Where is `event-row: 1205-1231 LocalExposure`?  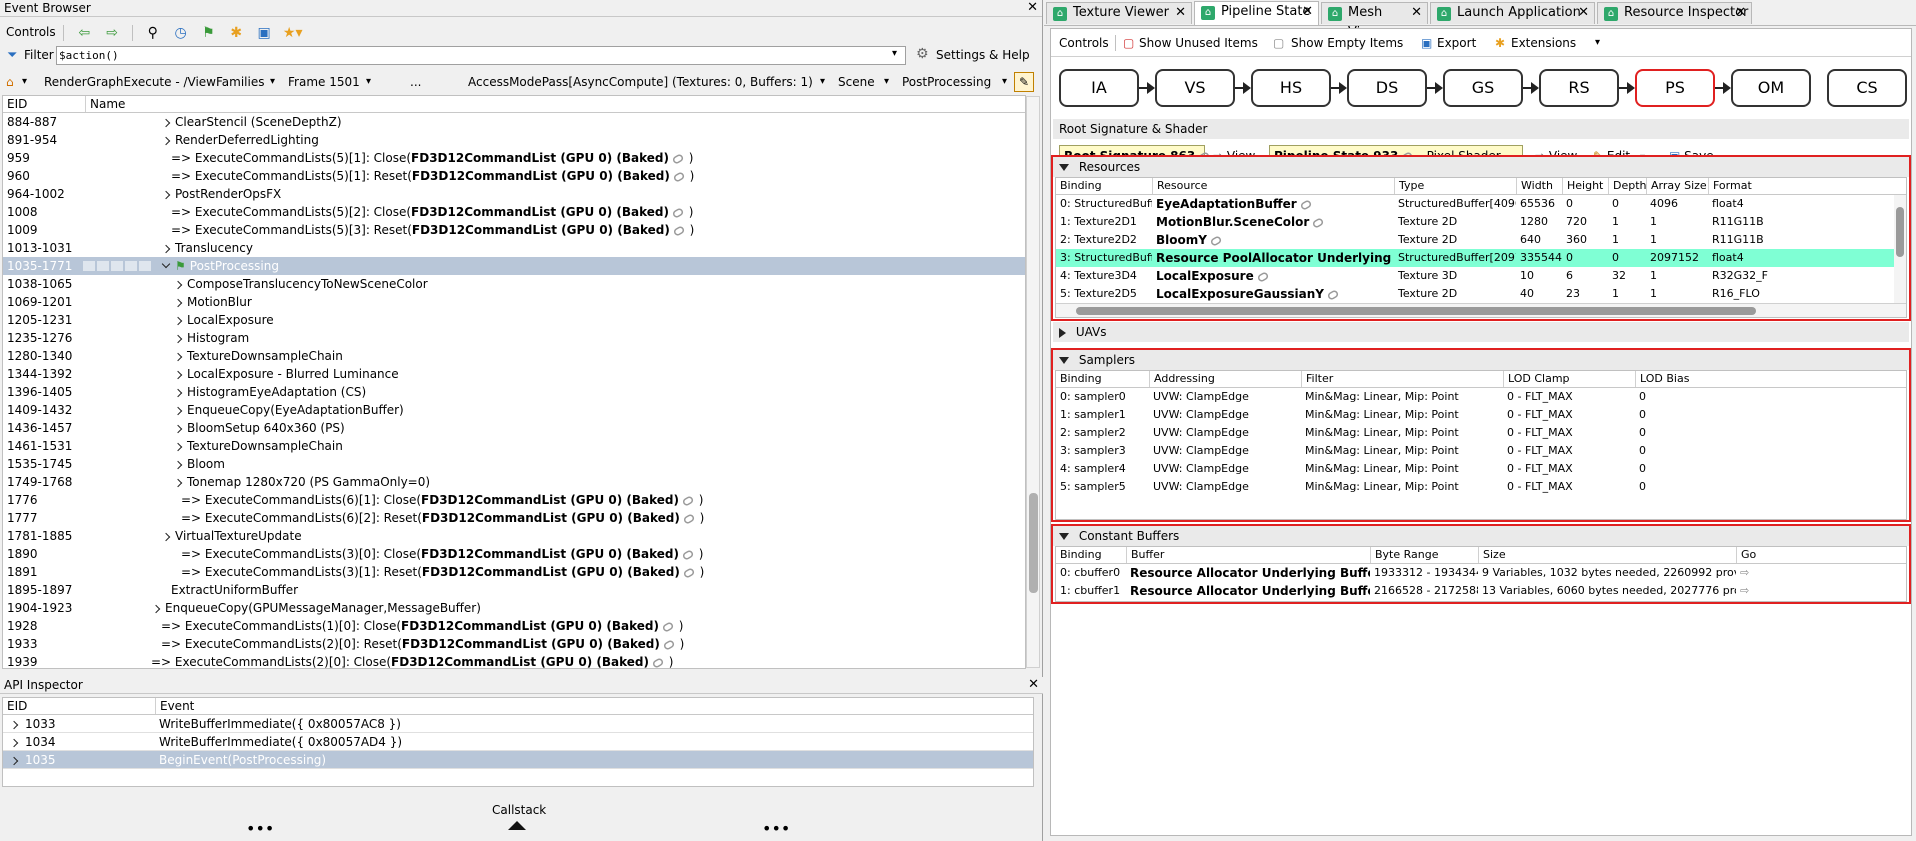 event-row: 1205-1231 LocalExposure is located at coordinates (514, 320).